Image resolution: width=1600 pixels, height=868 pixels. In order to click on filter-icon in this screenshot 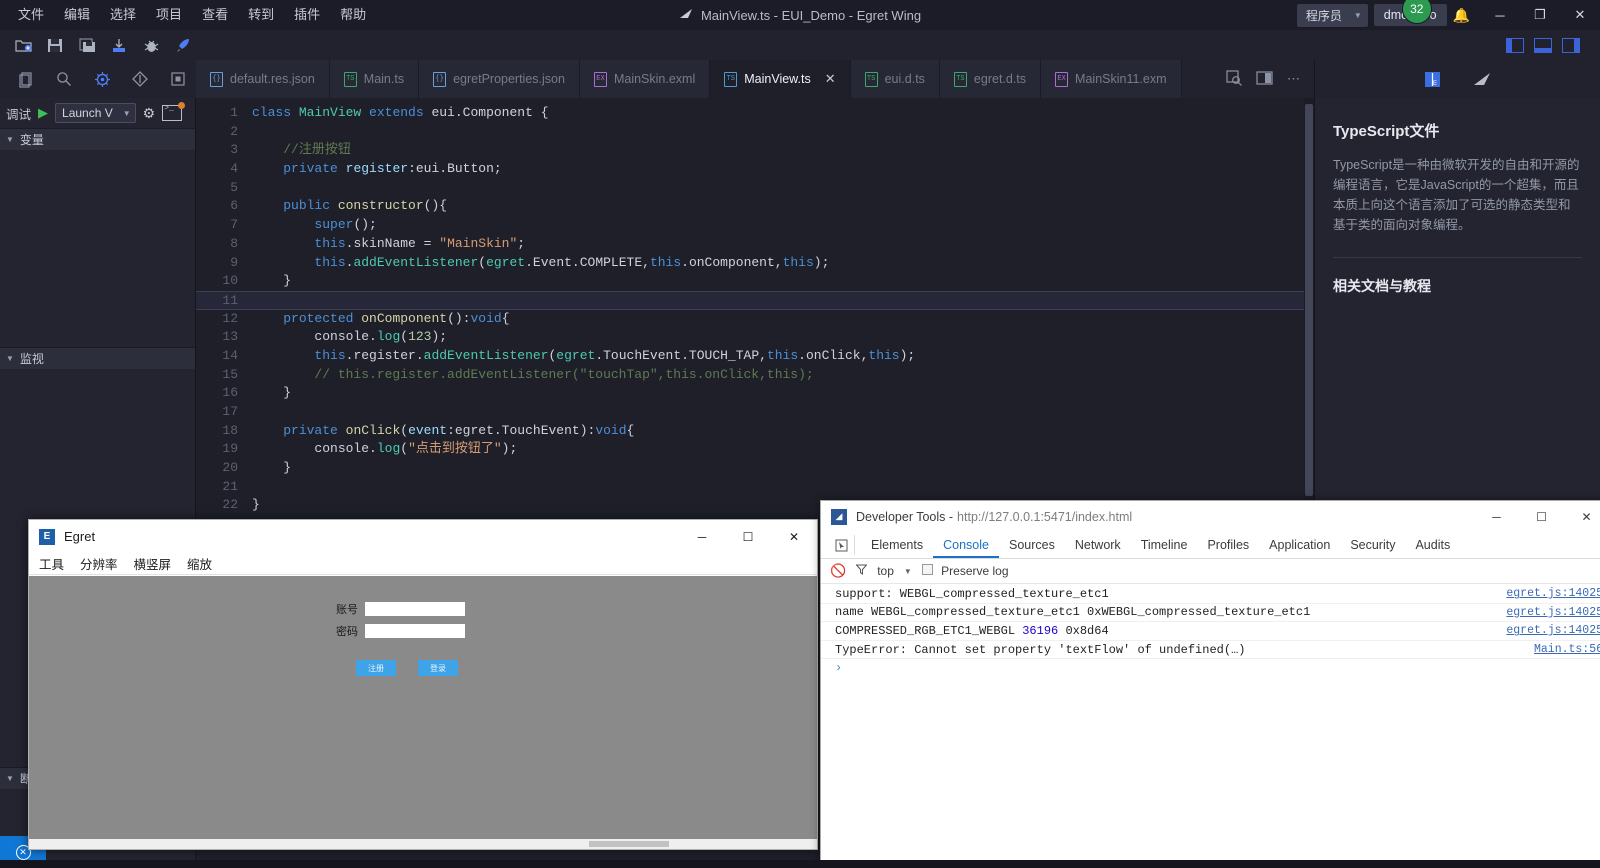, I will do `click(861, 571)`.